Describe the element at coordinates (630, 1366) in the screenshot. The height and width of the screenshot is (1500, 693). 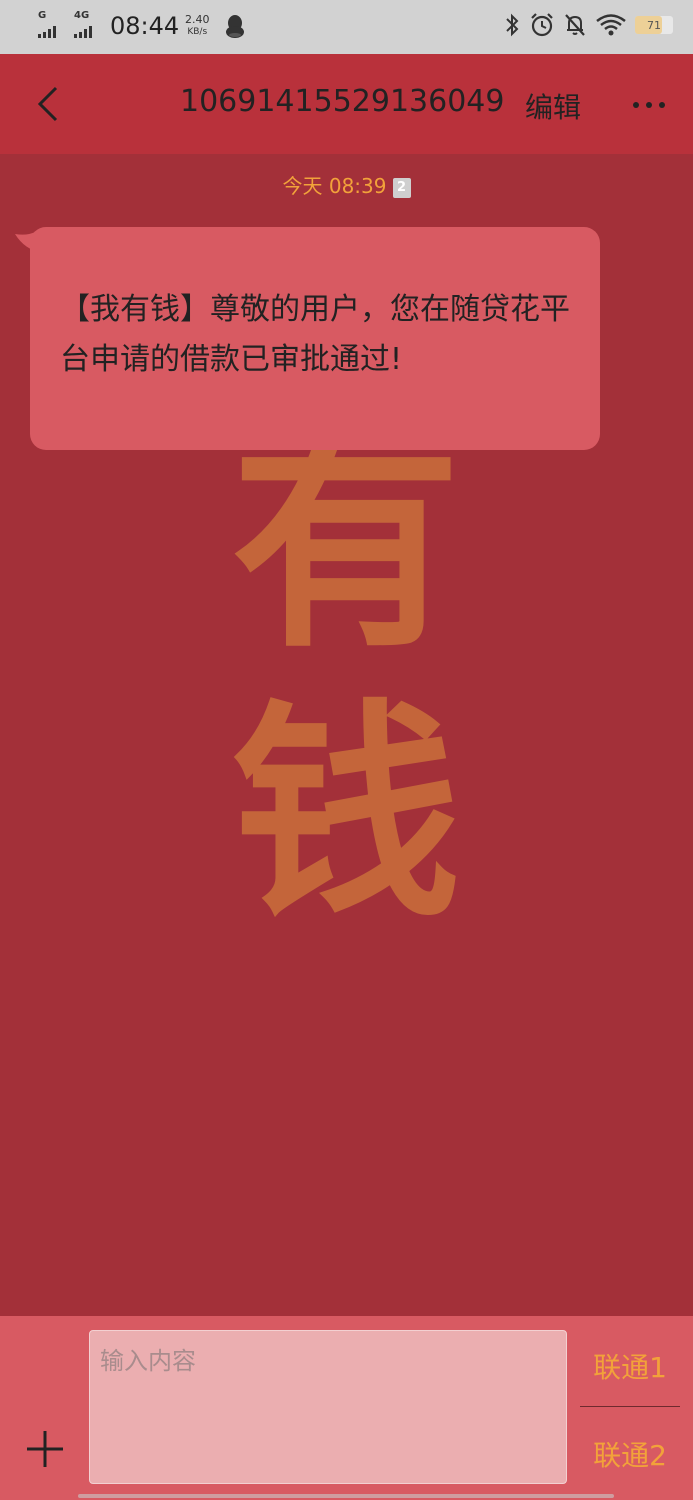
I see `send-sim1-button: 联通1` at that location.